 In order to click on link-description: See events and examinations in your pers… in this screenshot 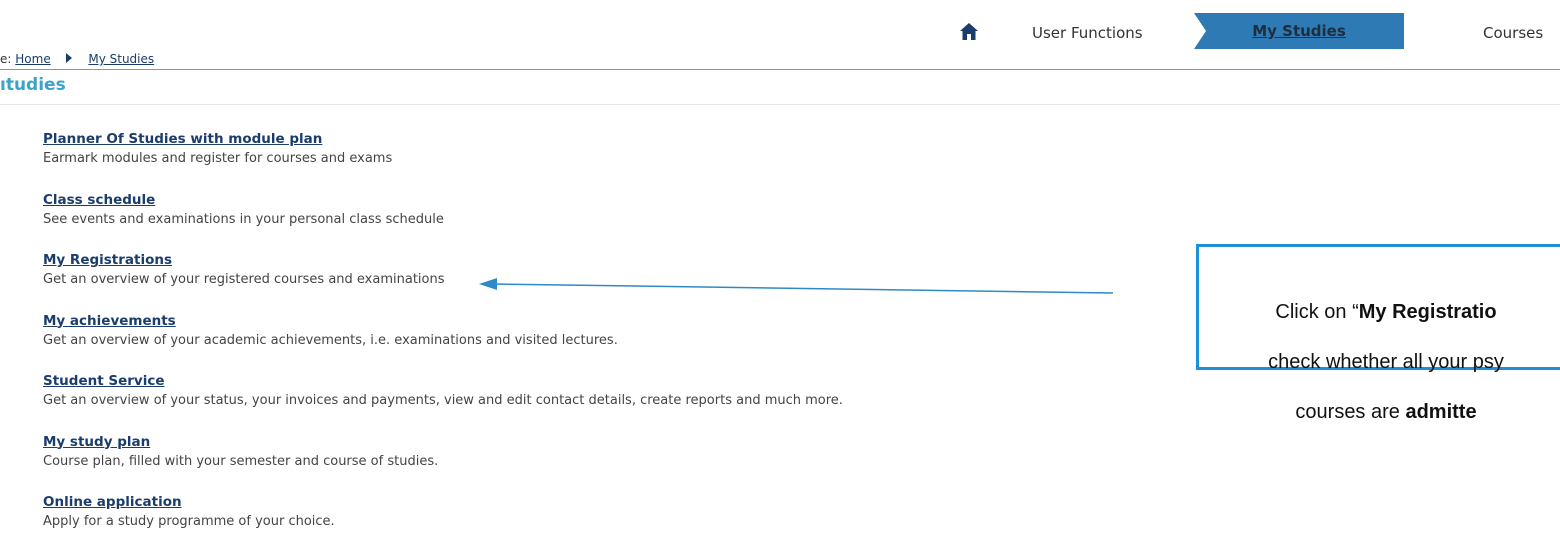, I will do `click(243, 219)`.